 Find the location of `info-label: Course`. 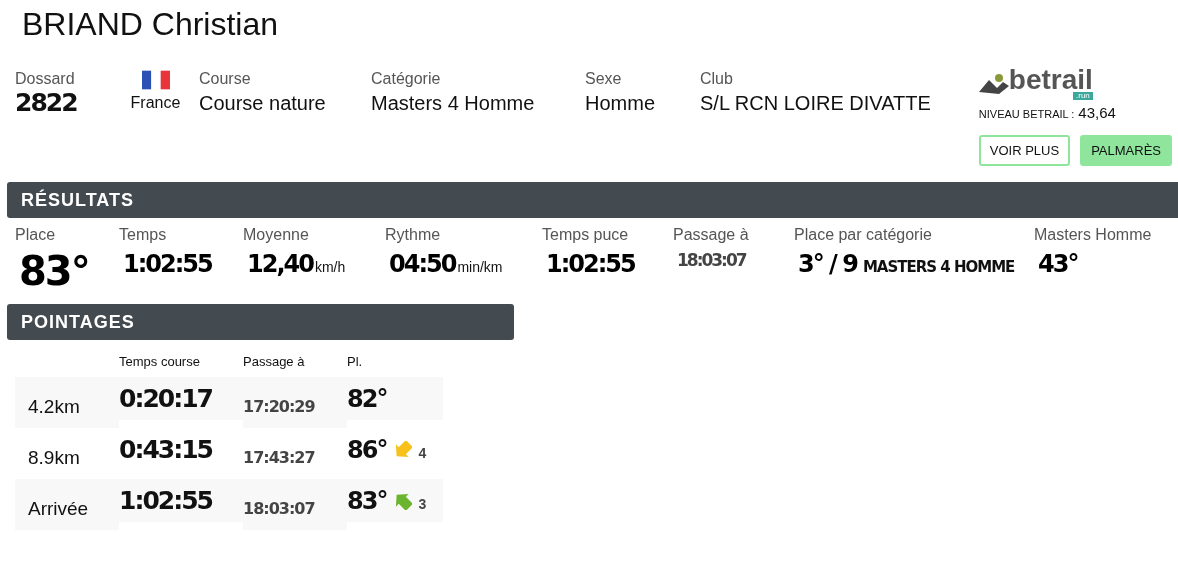

info-label: Course is located at coordinates (225, 79).